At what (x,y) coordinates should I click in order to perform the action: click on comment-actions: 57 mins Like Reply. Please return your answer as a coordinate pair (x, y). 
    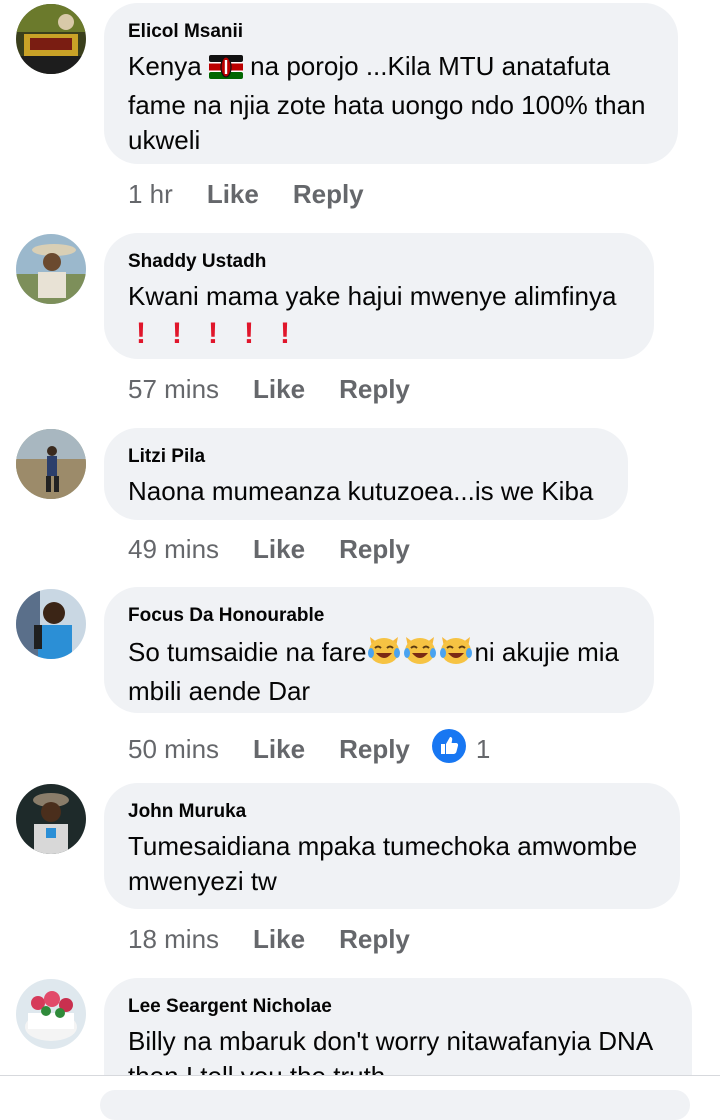
    Looking at the image, I should click on (286, 389).